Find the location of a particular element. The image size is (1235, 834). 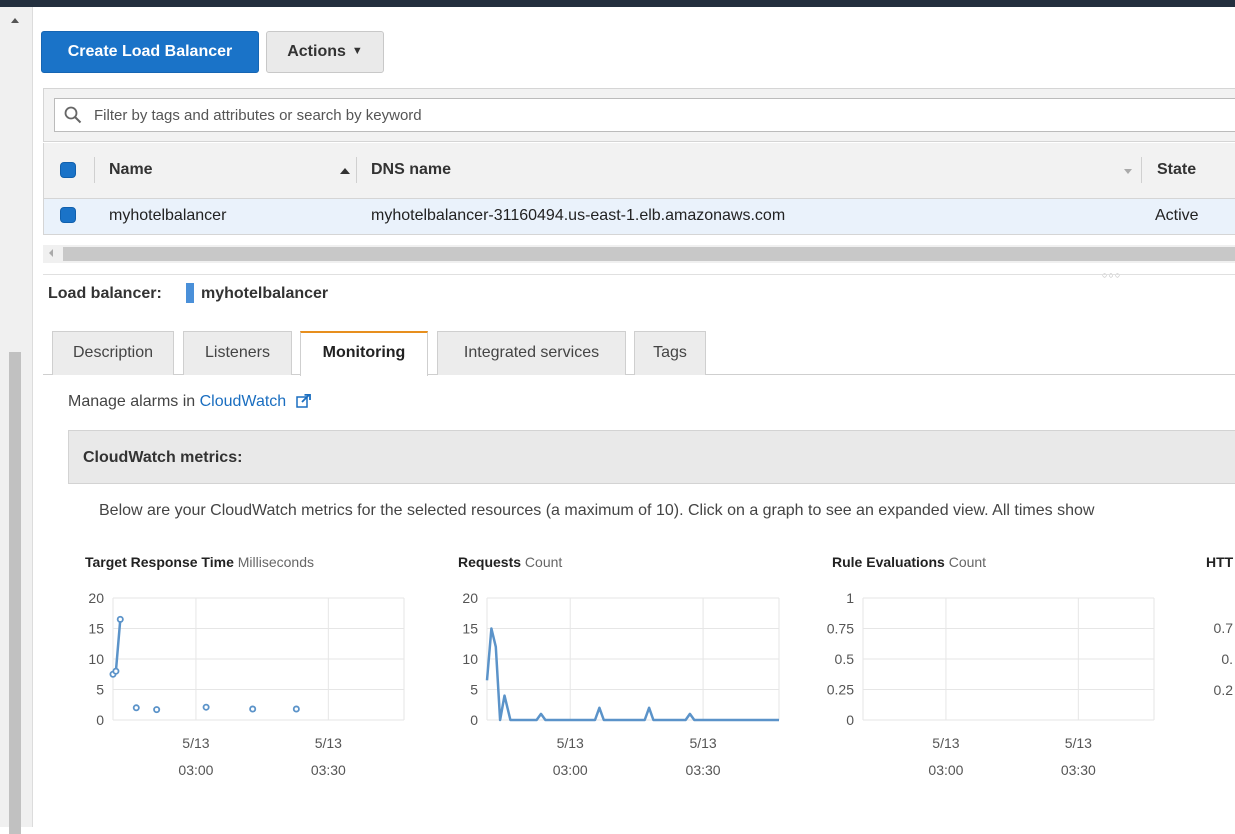

scroll-thumb is located at coordinates (15, 593).